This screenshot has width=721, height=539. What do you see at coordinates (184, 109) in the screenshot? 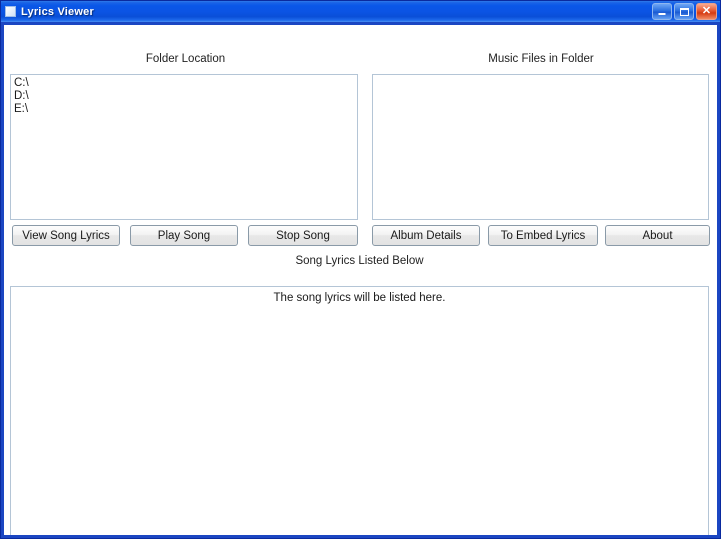
I see `list-item: E:\` at bounding box center [184, 109].